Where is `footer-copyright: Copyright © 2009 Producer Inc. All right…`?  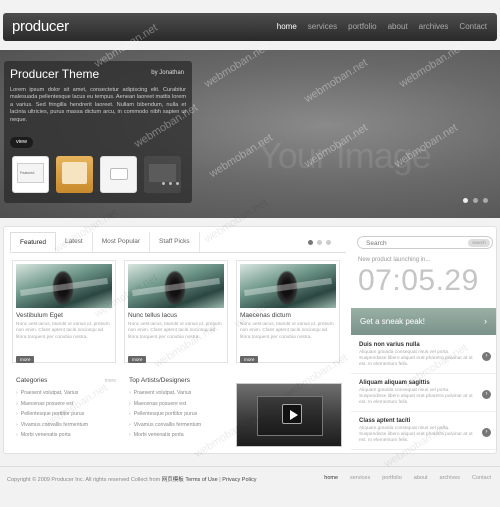
footer-copyright: Copyright © 2009 Producer Inc. All right… is located at coordinates (131, 479).